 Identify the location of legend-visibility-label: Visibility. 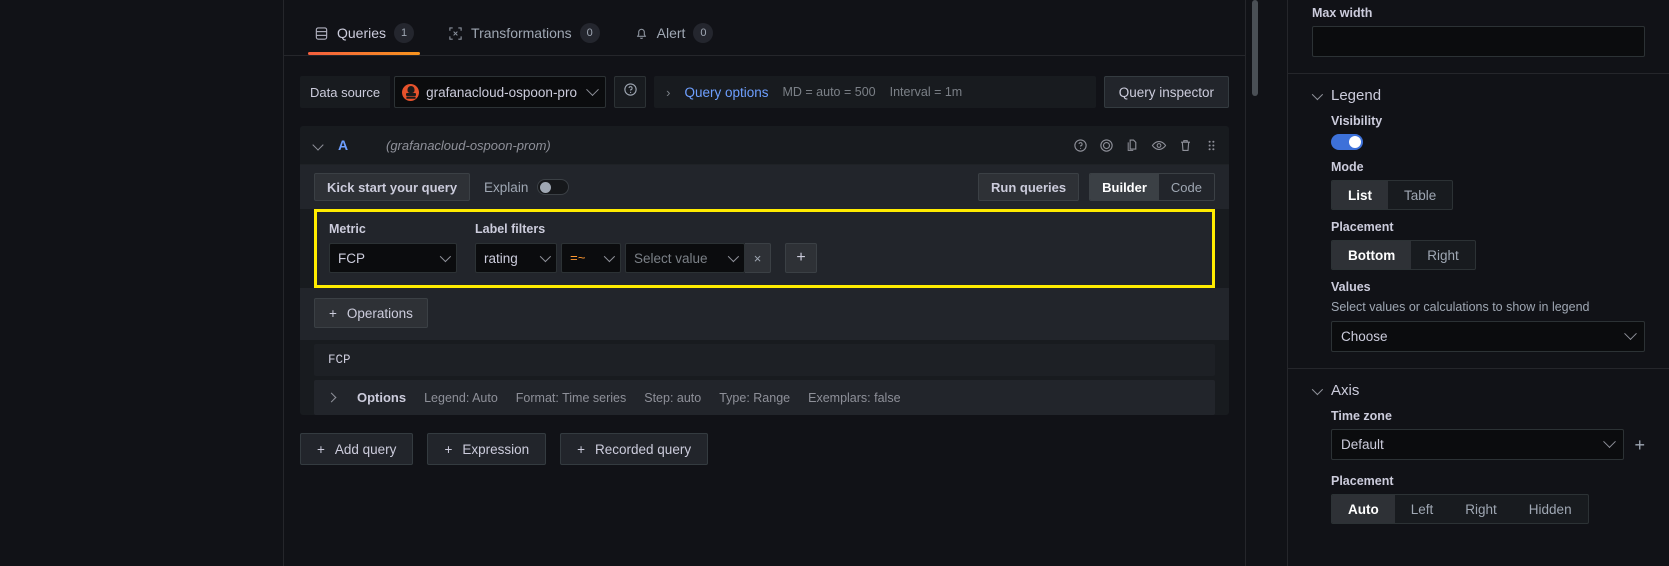
(1357, 121).